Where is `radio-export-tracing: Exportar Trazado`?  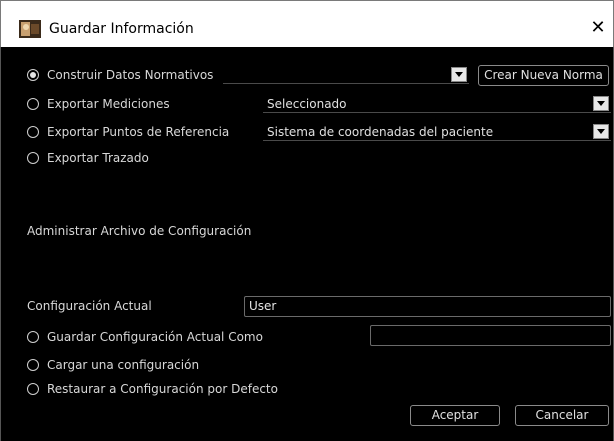
radio-export-tracing: Exportar Trazado is located at coordinates (88, 158).